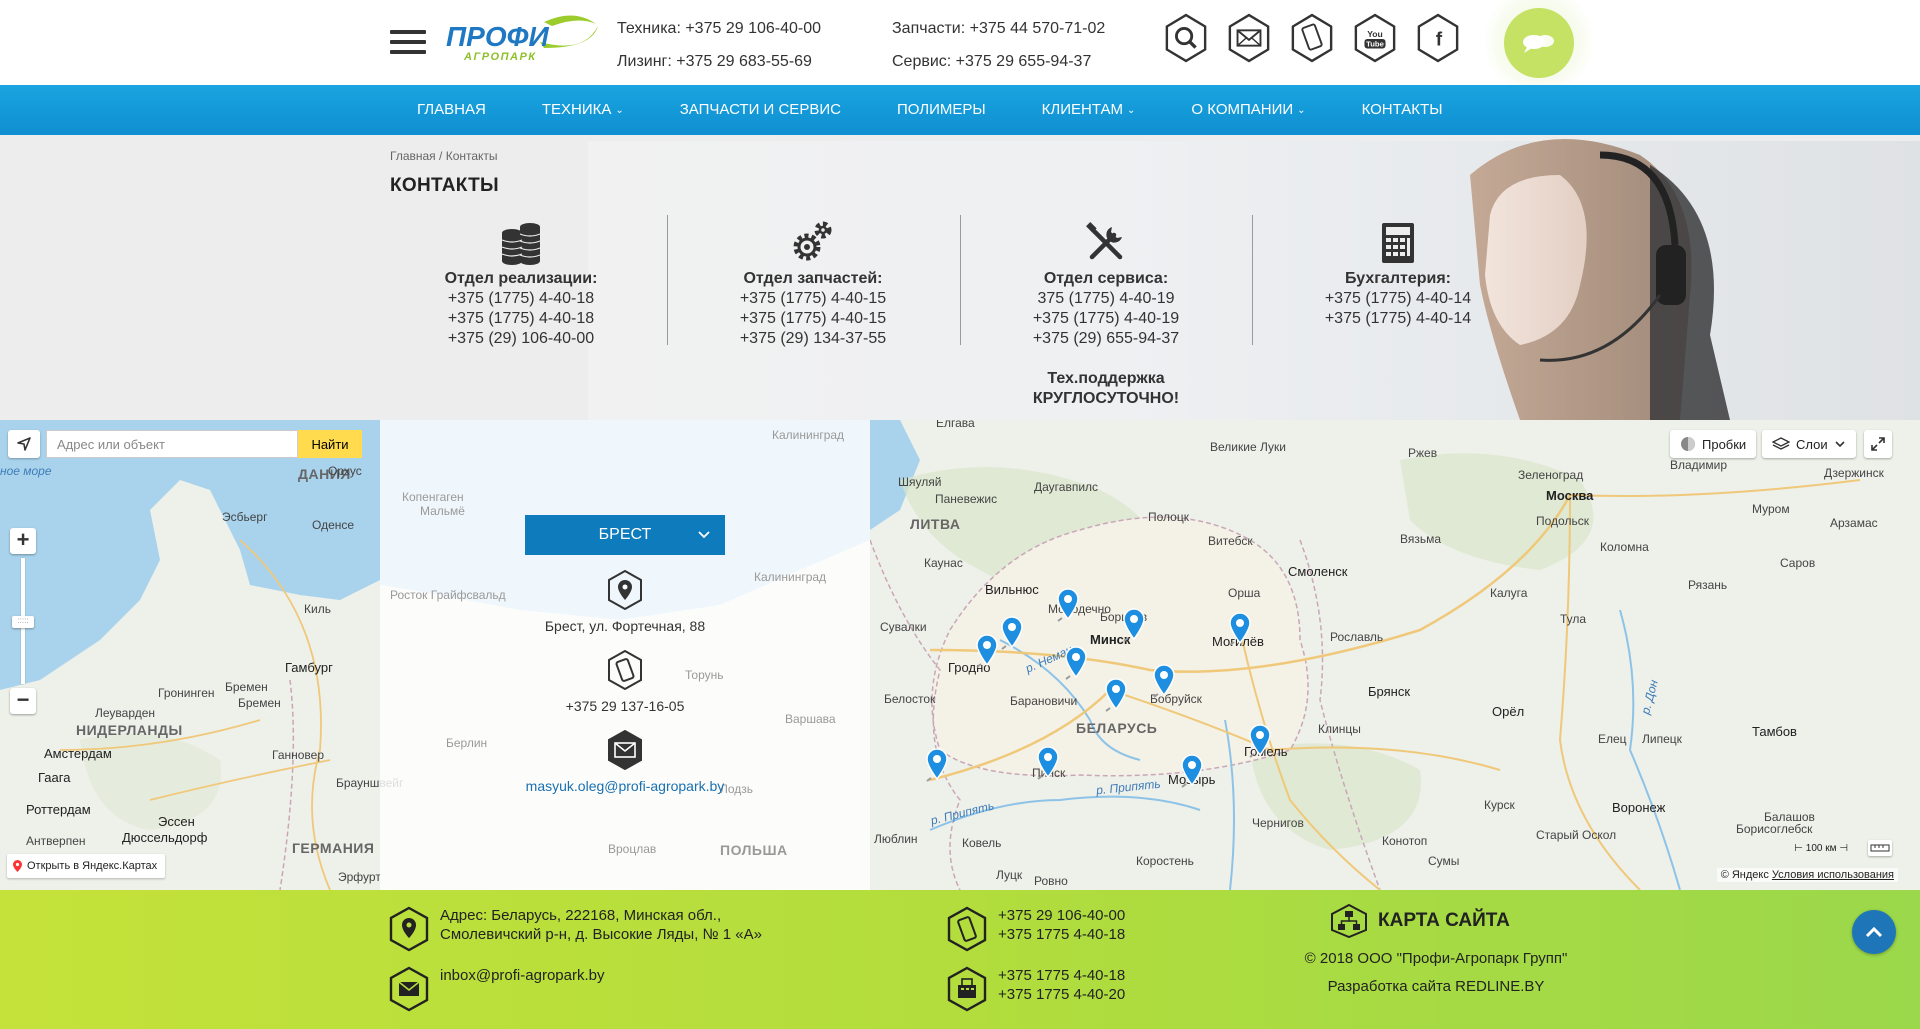 This screenshot has width=1920, height=1029. Describe the element at coordinates (1009, 875) in the screenshot. I see `map-label: Луцк` at that location.